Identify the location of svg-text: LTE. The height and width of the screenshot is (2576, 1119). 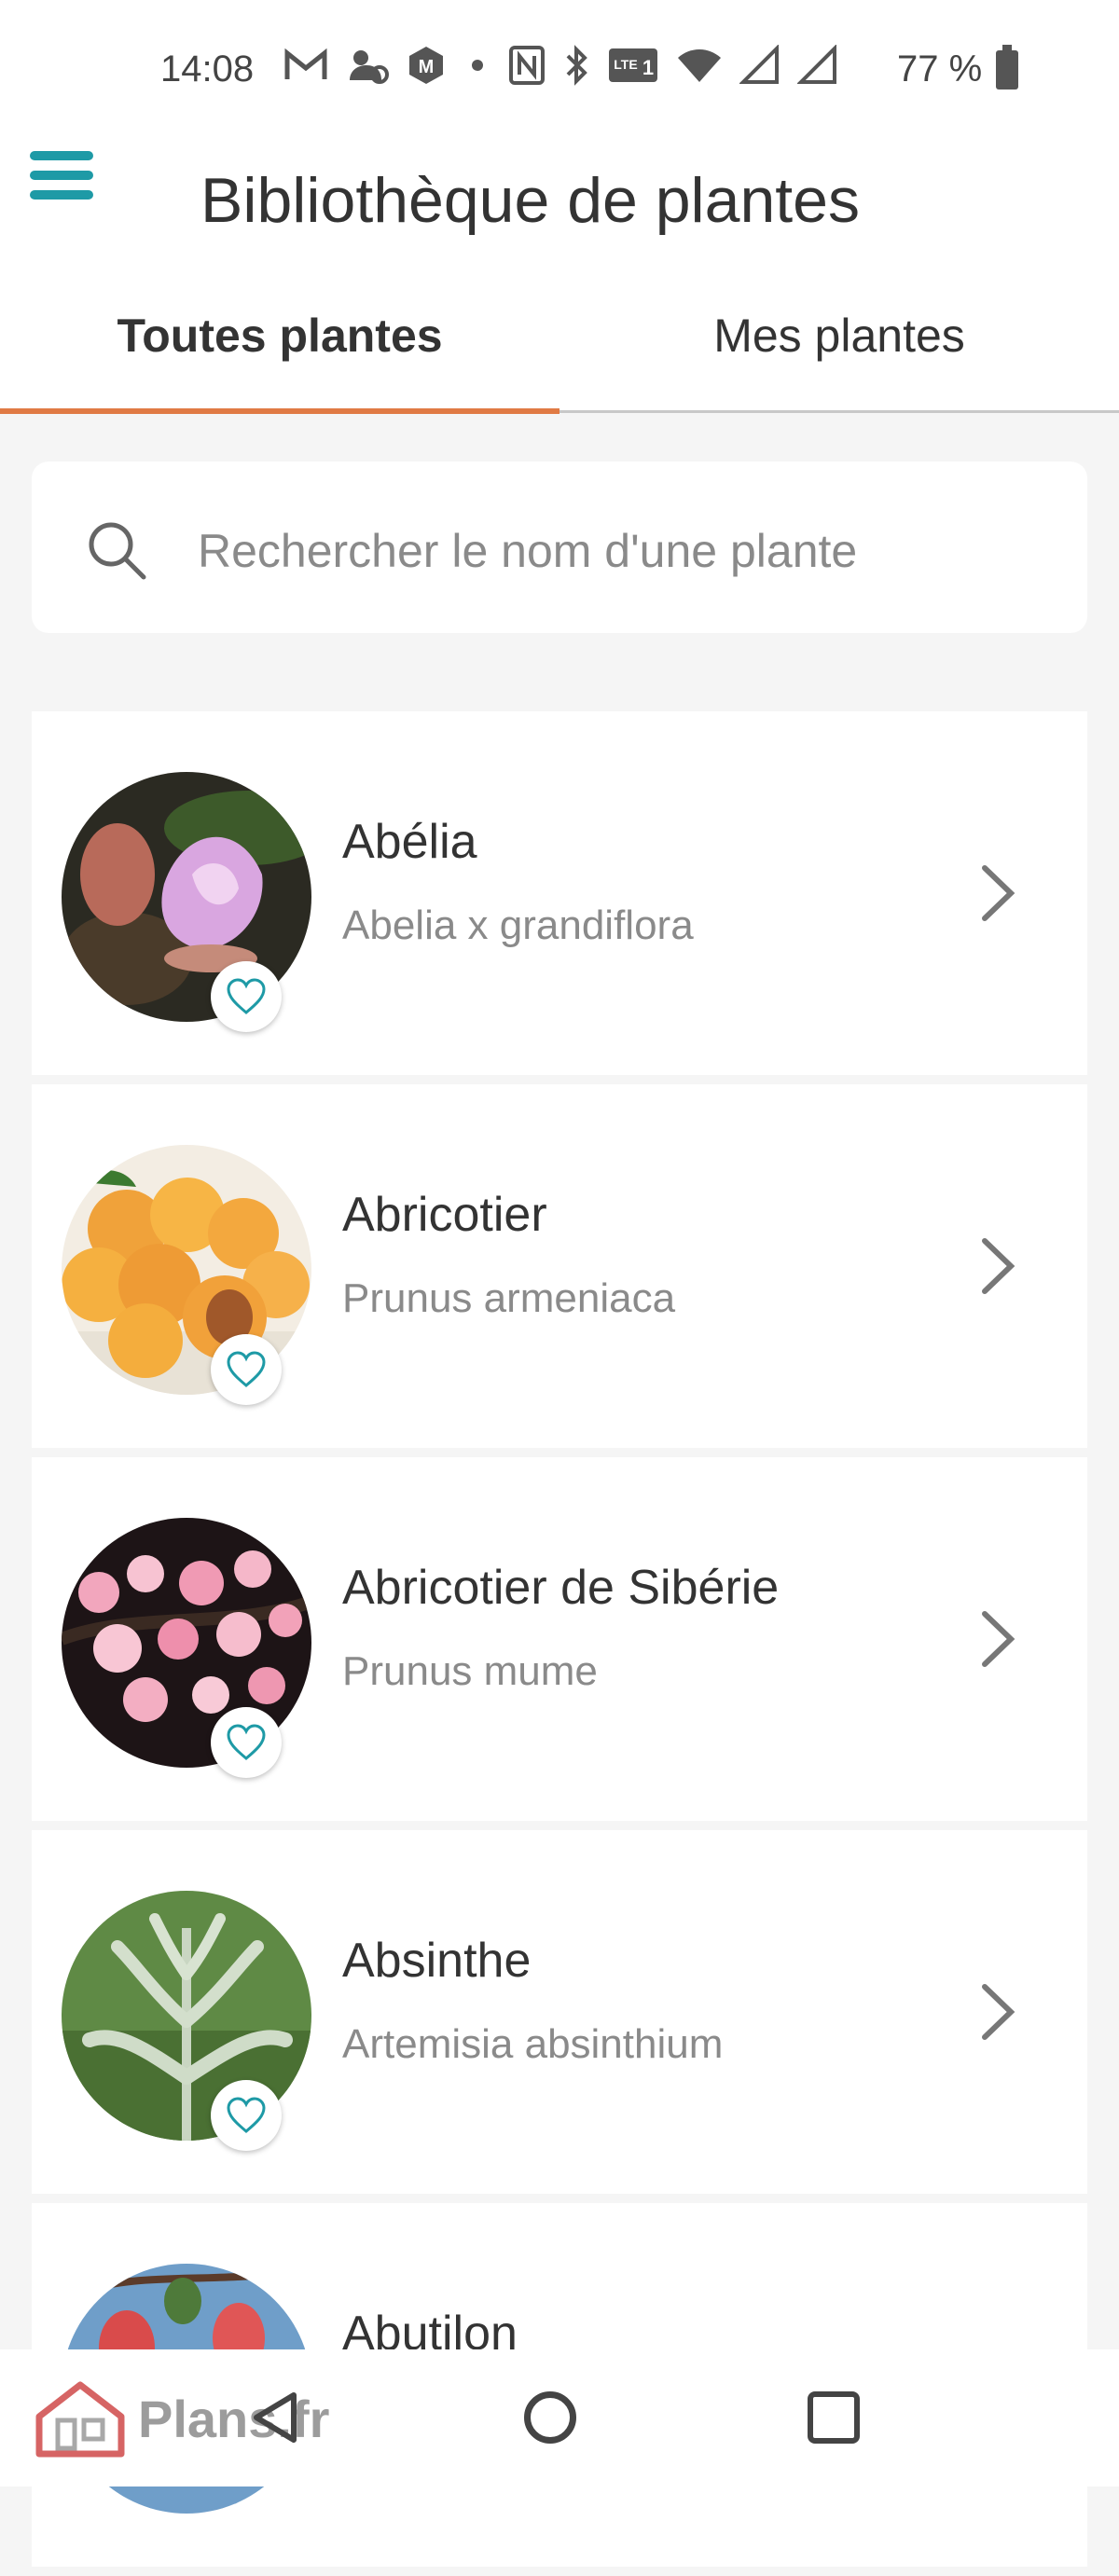
(625, 64).